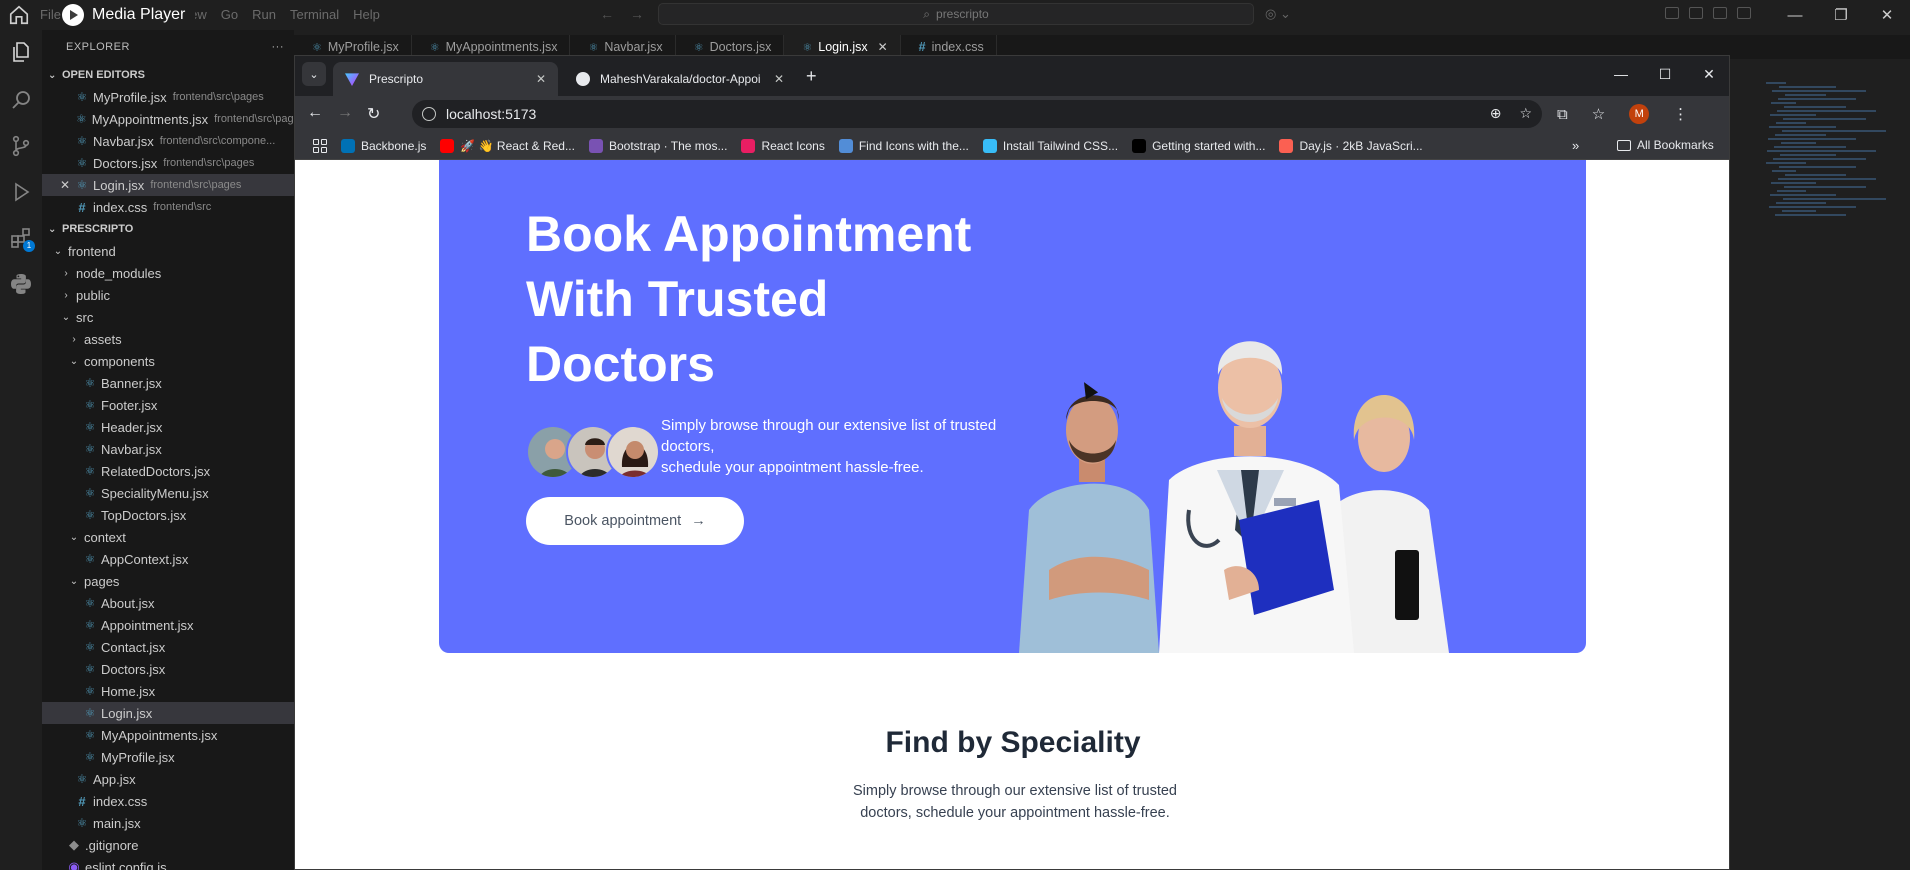  Describe the element at coordinates (21, 100) in the screenshot. I see `search-icon` at that location.